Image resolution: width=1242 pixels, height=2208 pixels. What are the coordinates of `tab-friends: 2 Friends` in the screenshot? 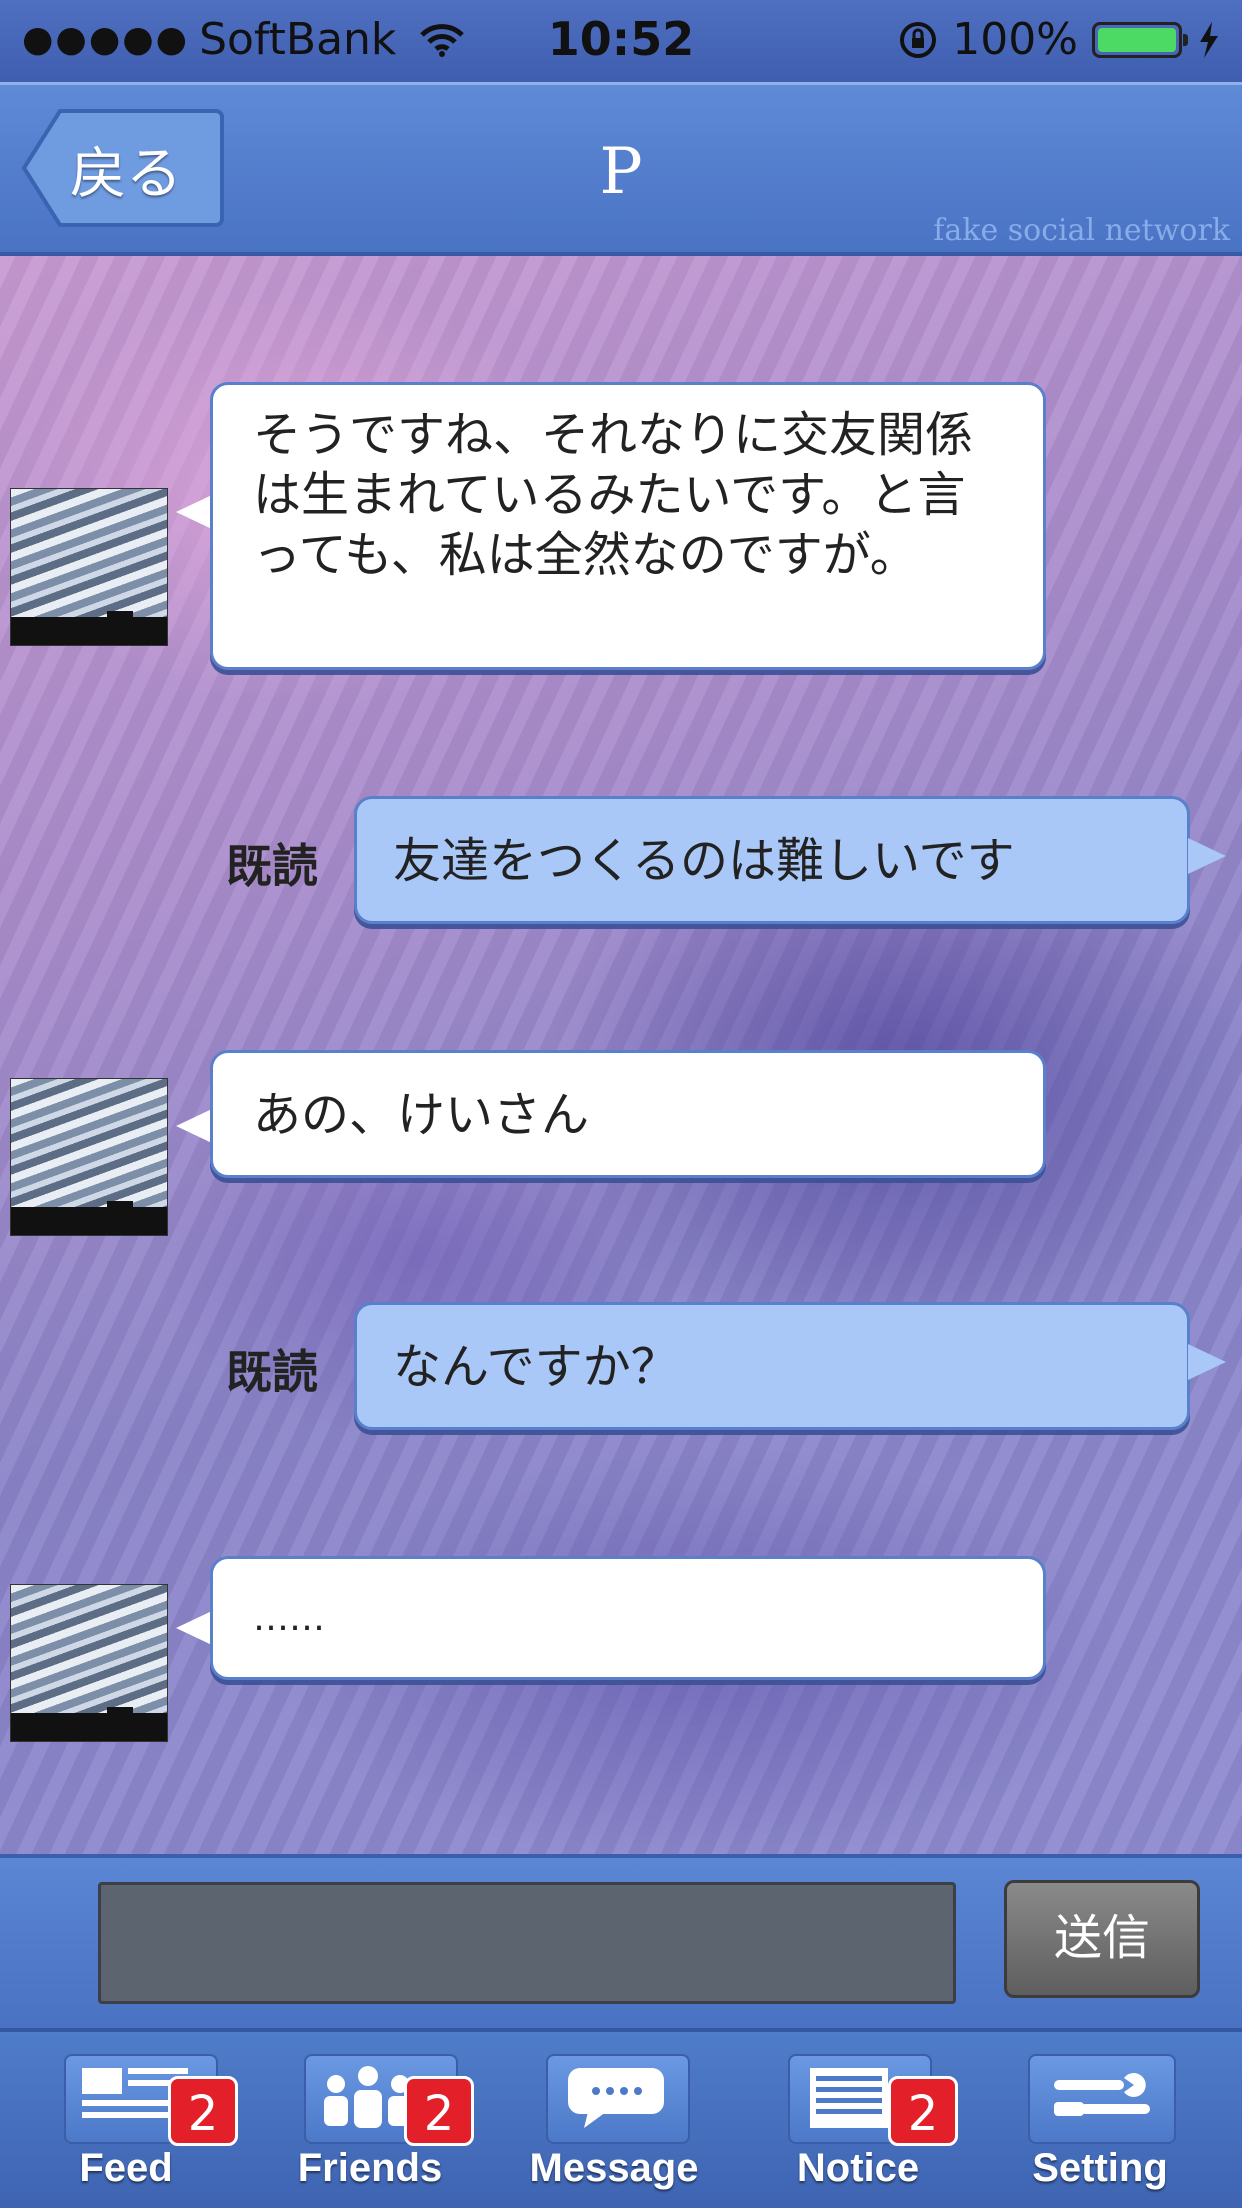 It's located at (382, 2129).